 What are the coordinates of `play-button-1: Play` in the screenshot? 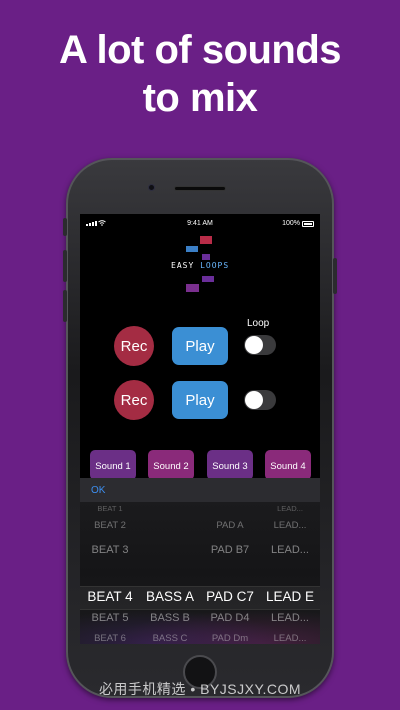 It's located at (200, 346).